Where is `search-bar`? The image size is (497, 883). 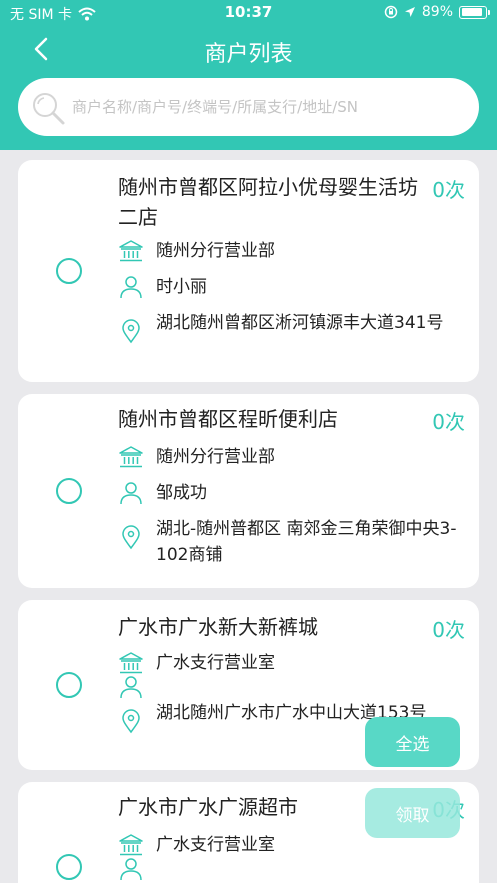
search-bar is located at coordinates (248, 107).